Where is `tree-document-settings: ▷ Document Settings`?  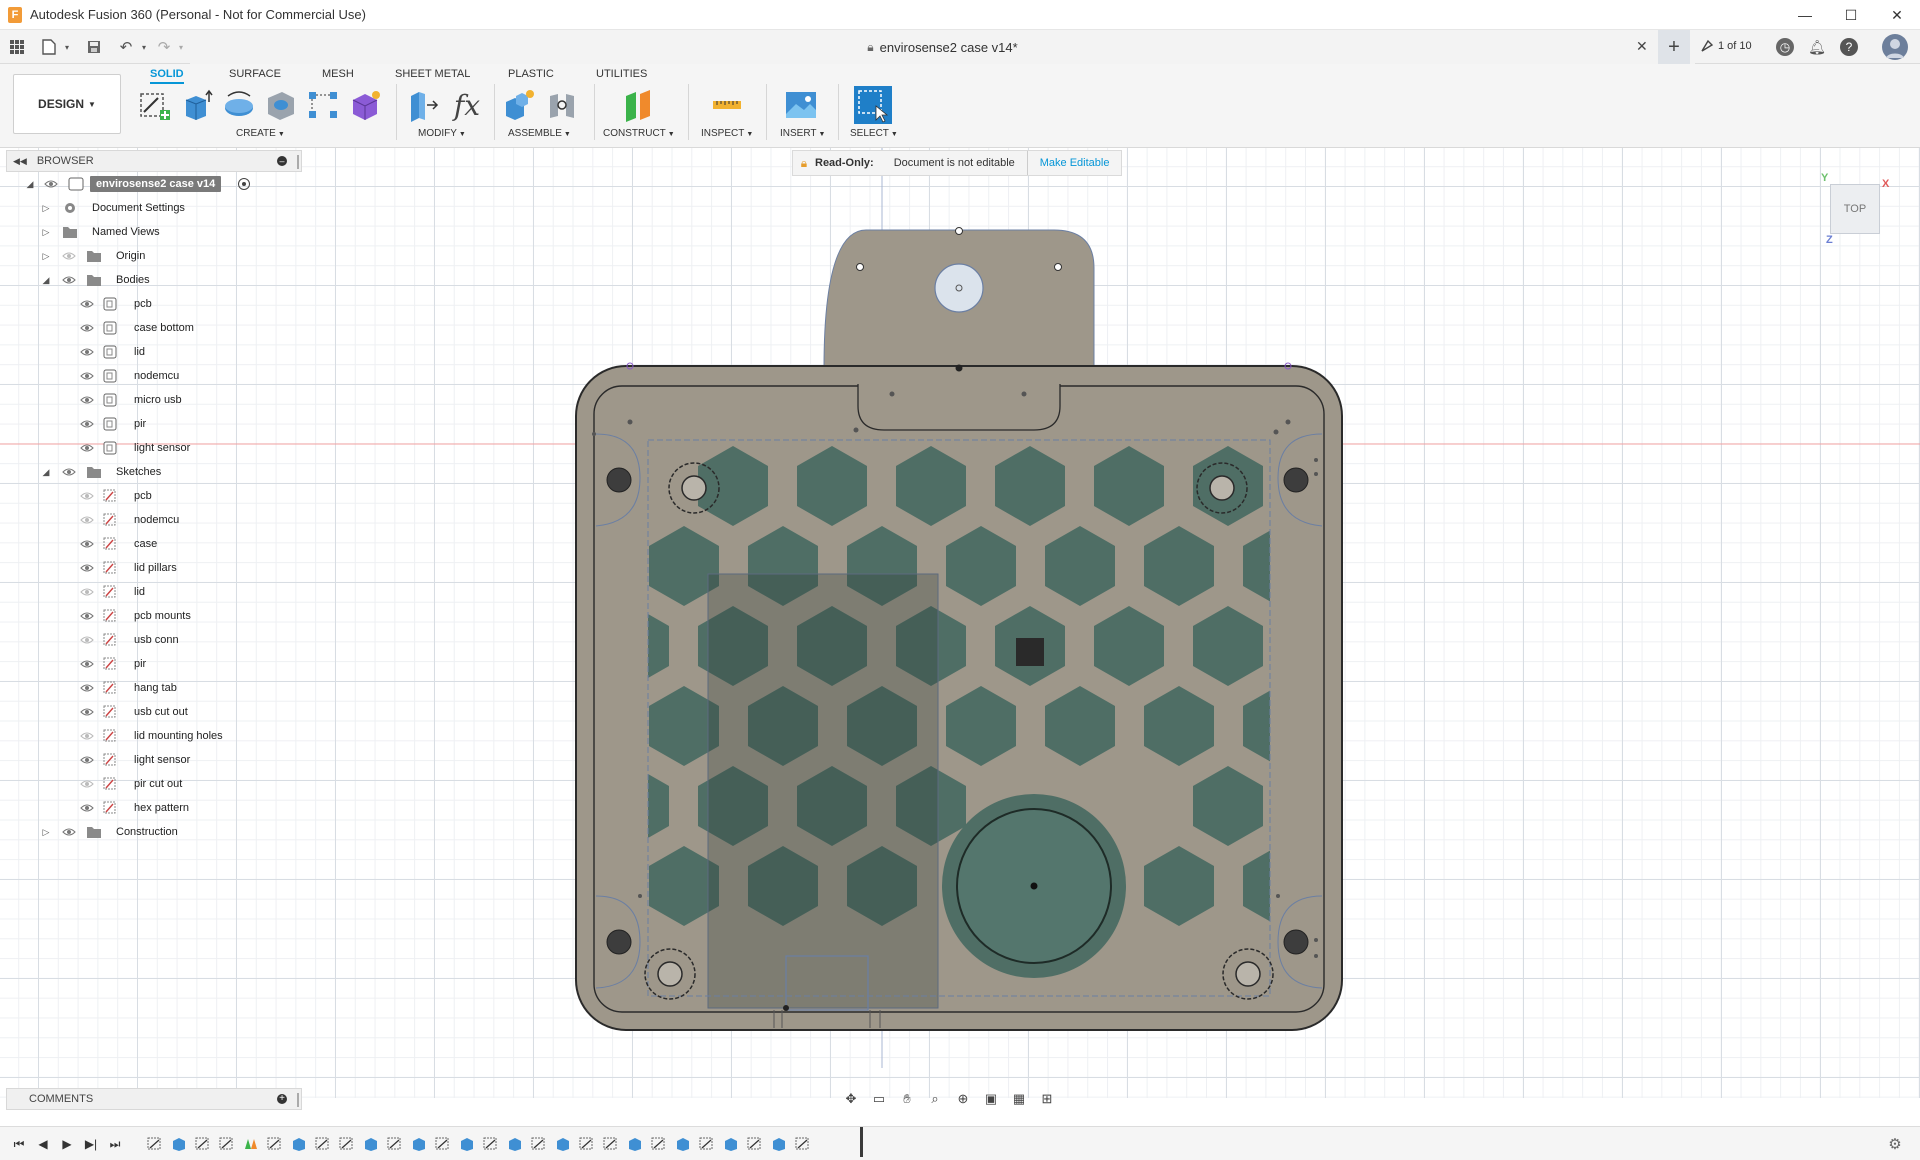
tree-document-settings: ▷ Document Settings is located at coordinates (154, 208).